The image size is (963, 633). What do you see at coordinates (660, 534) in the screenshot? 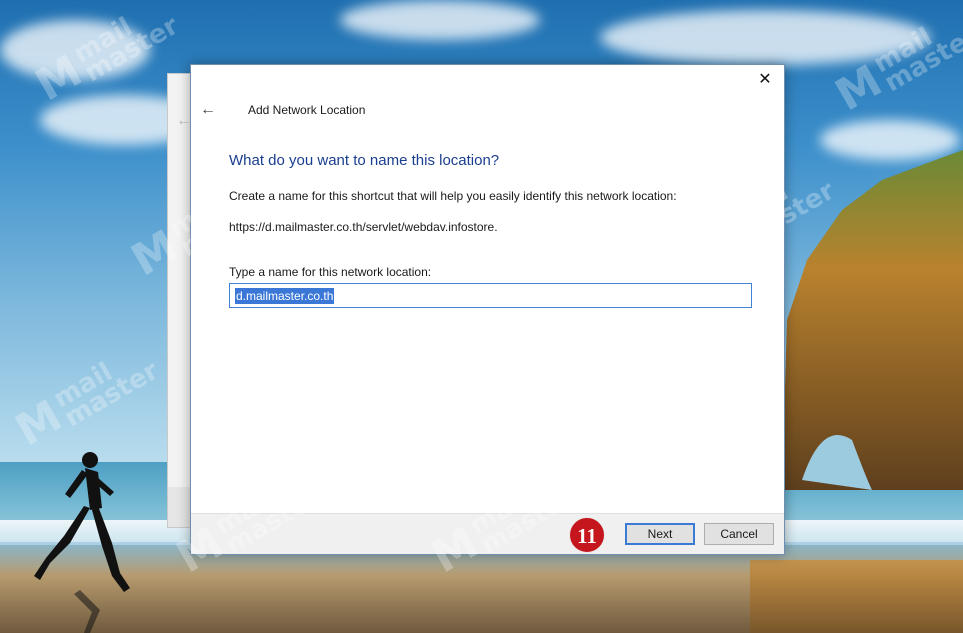
I see `next-button: Next` at bounding box center [660, 534].